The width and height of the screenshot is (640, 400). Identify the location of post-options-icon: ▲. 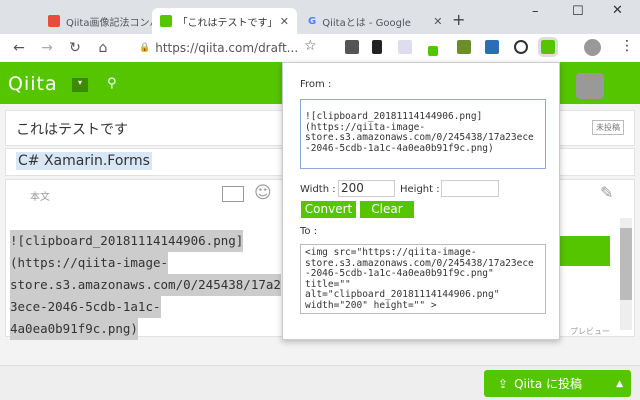
(619, 384).